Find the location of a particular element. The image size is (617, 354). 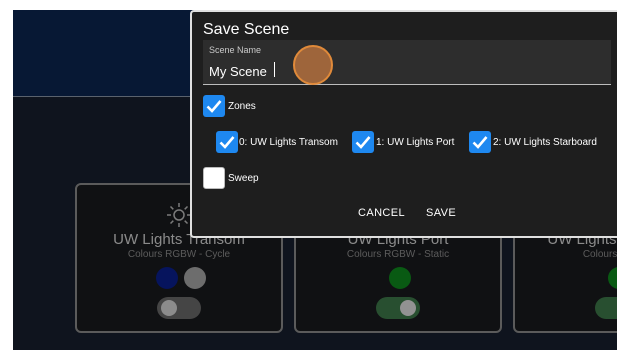

scene-name-field: Scene Name is located at coordinates (407, 62).